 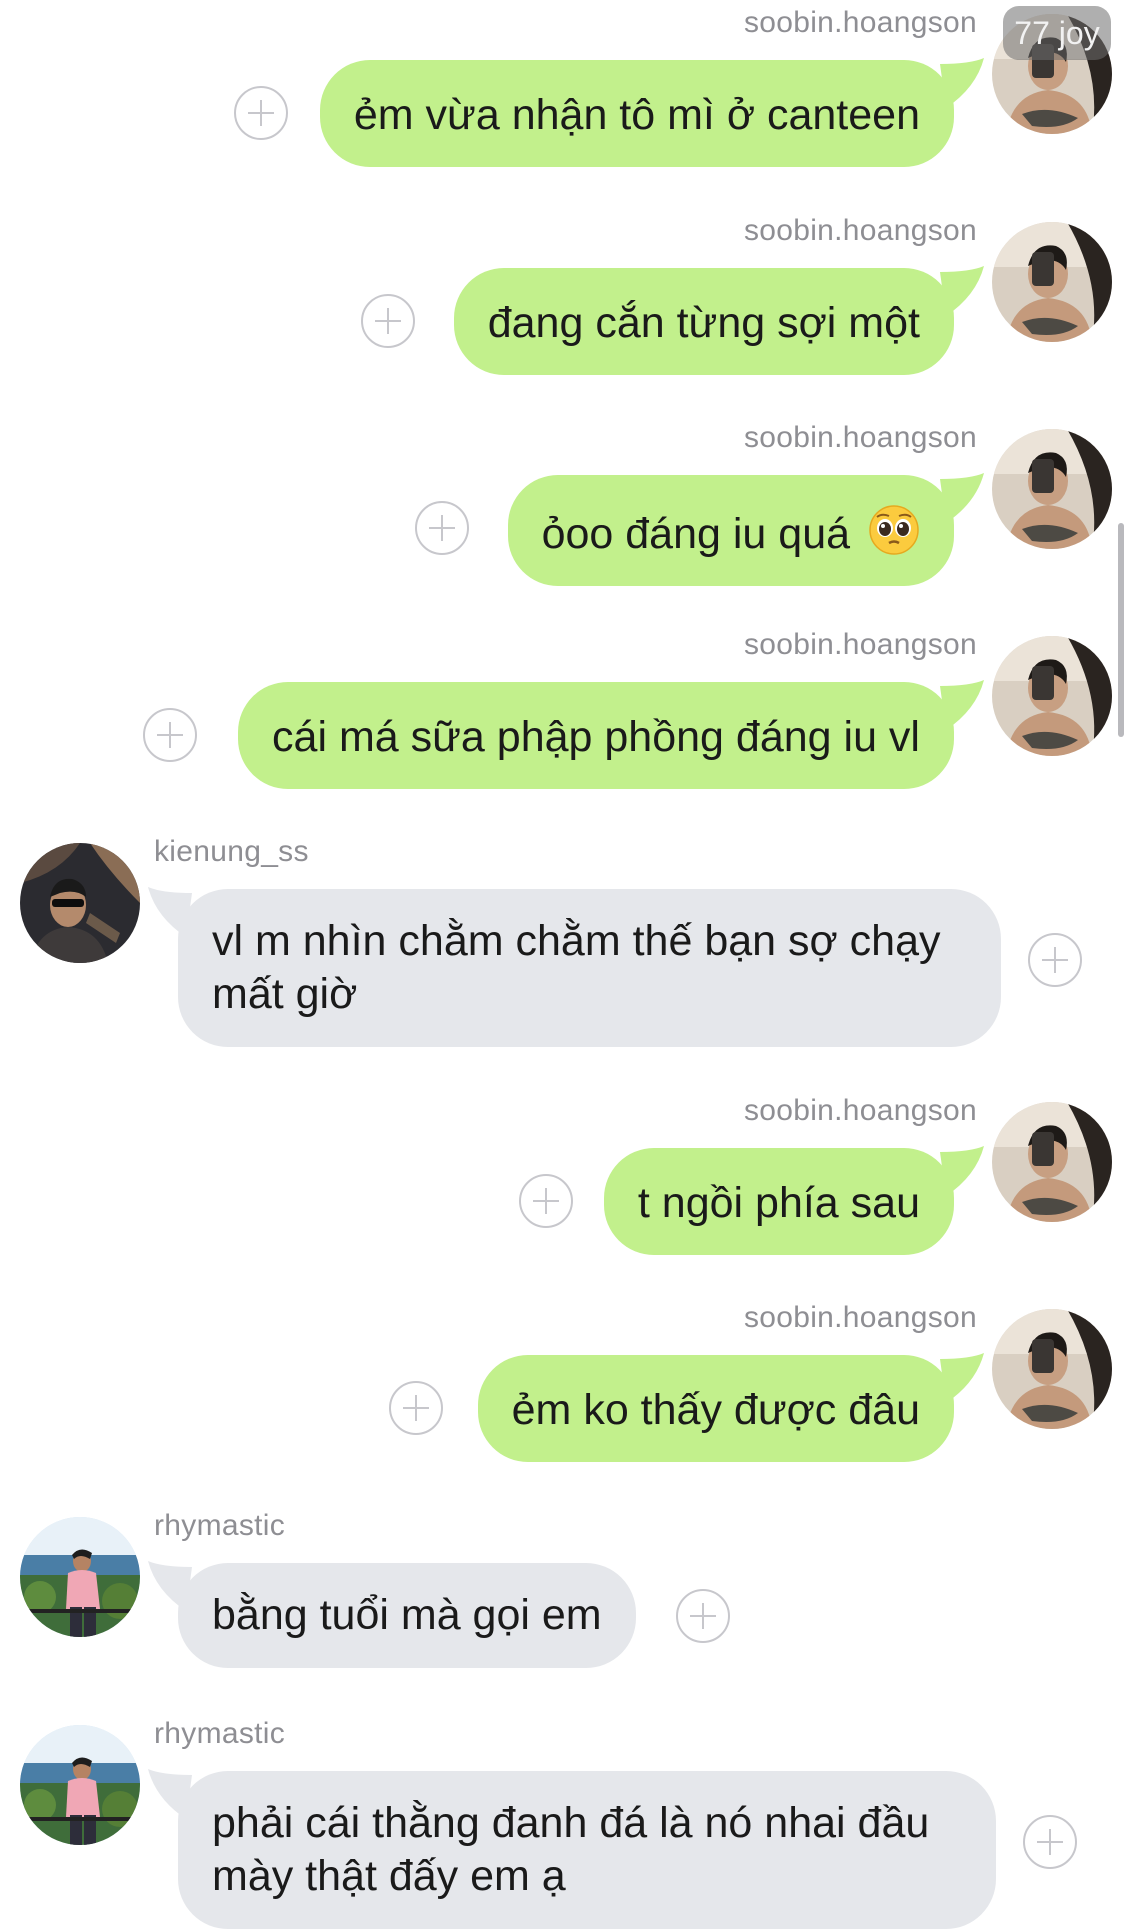 What do you see at coordinates (407, 1615) in the screenshot?
I see `message-text: bằng tuổi mà gọi em` at bounding box center [407, 1615].